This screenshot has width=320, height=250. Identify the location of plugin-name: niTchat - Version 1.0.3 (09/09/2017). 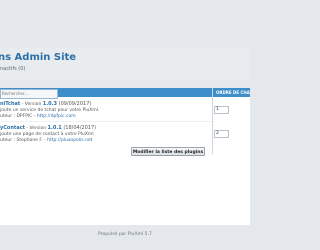
(45, 104).